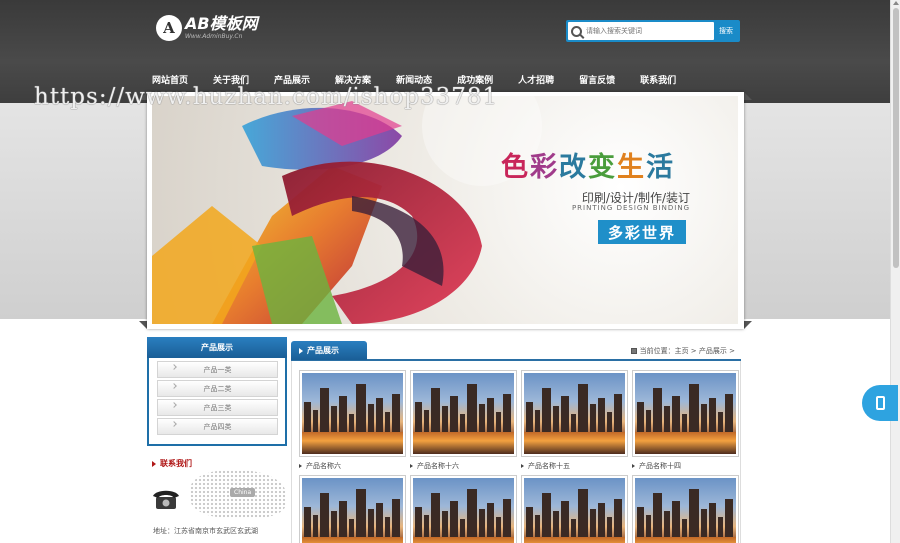 The height and width of the screenshot is (543, 900). What do you see at coordinates (646, 31) in the screenshot?
I see `search-input` at bounding box center [646, 31].